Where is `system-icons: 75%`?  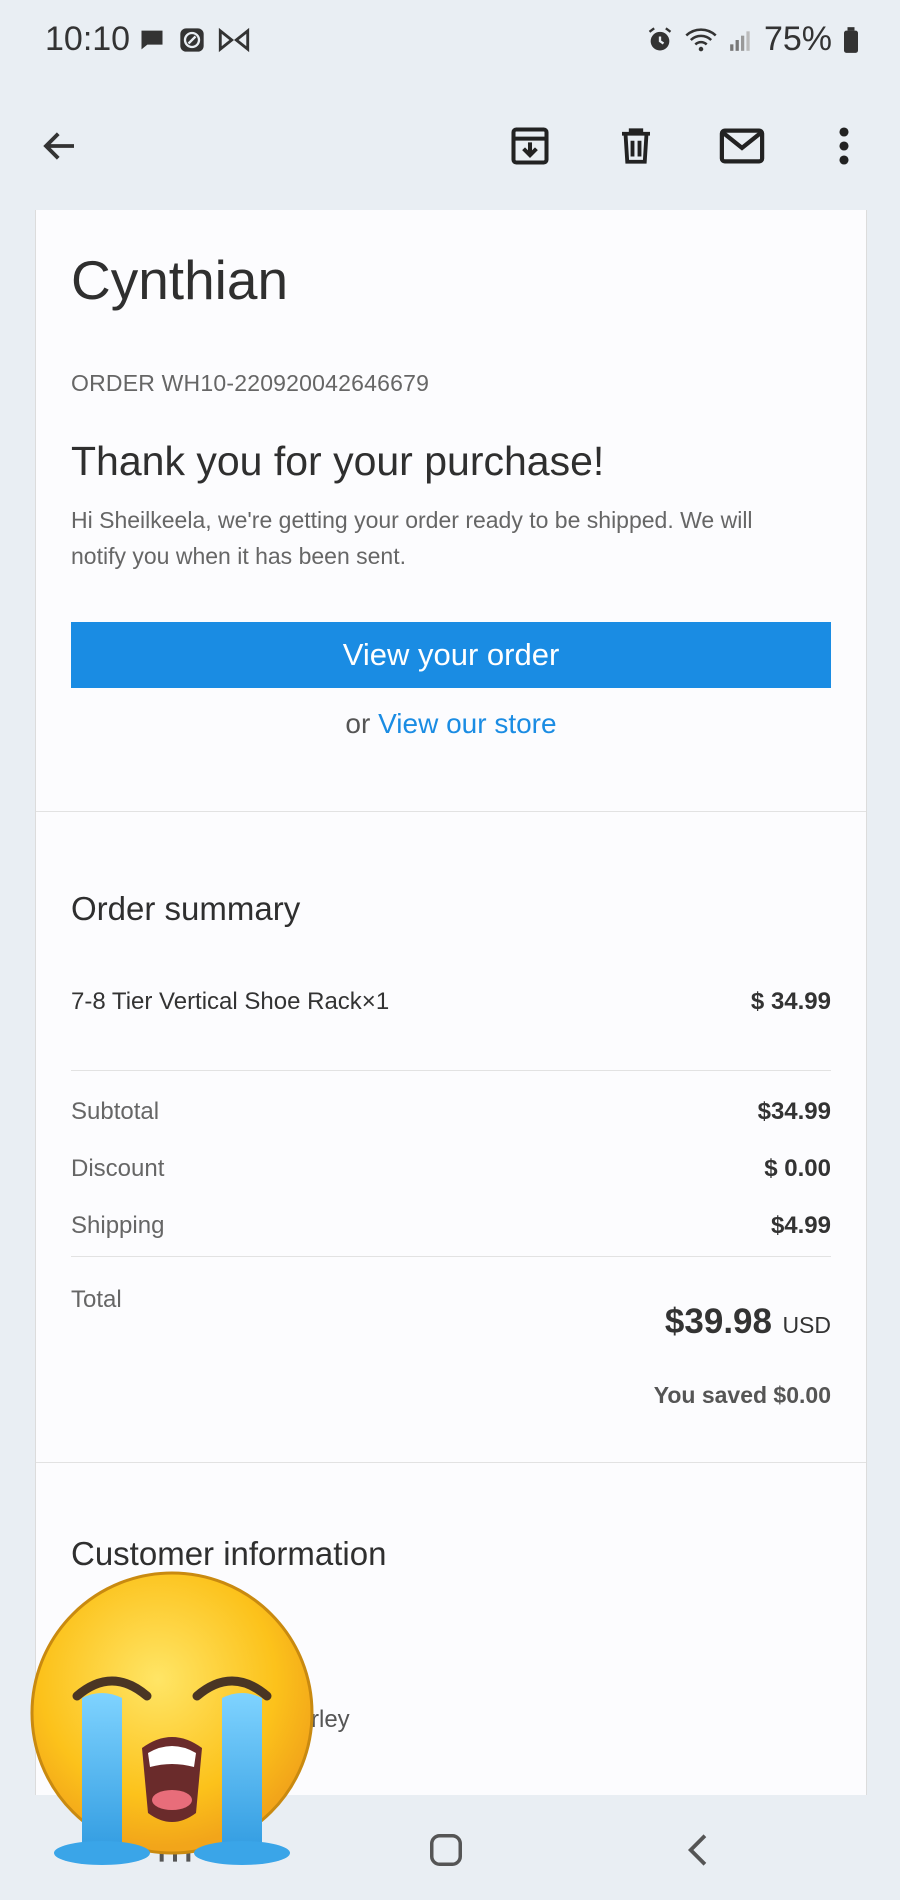 system-icons: 75% is located at coordinates (753, 39).